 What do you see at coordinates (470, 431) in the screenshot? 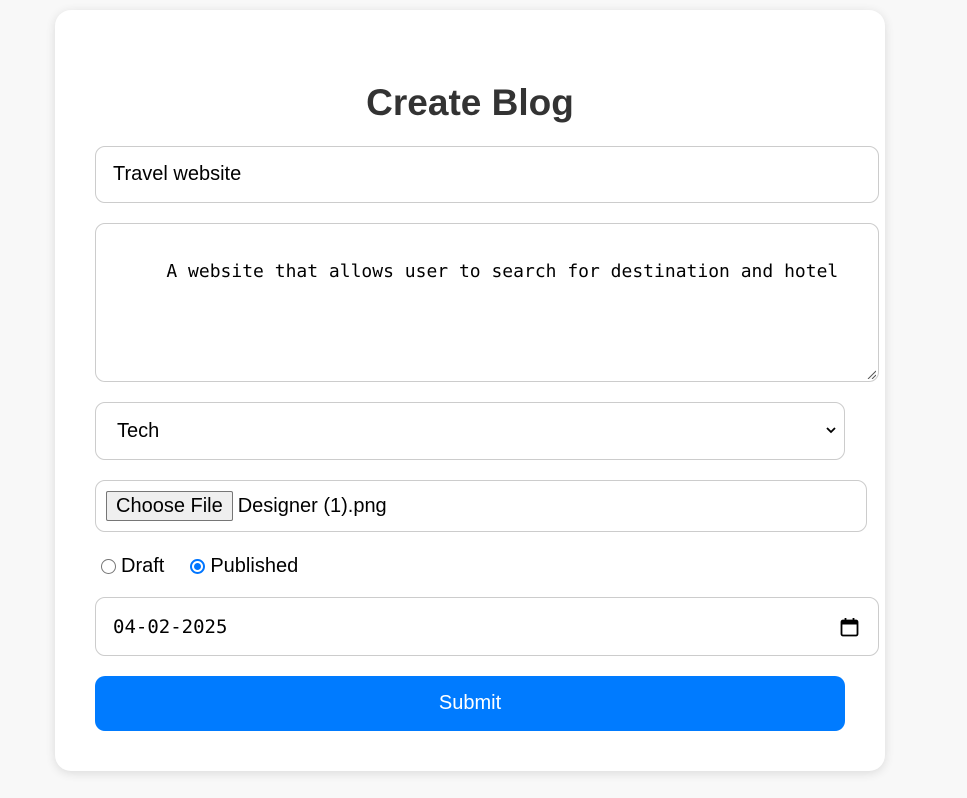
I see `category-select: Tech` at bounding box center [470, 431].